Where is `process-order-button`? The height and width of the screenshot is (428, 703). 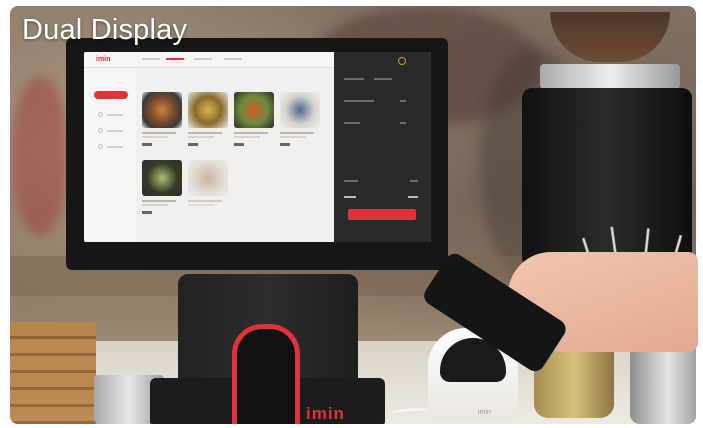
process-order-button is located at coordinates (382, 214).